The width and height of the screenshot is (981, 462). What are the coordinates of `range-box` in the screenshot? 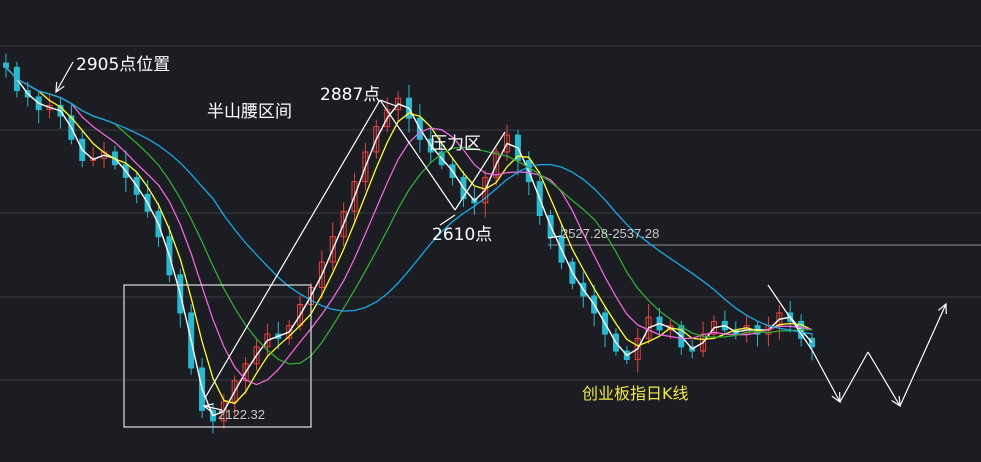 It's located at (217, 356).